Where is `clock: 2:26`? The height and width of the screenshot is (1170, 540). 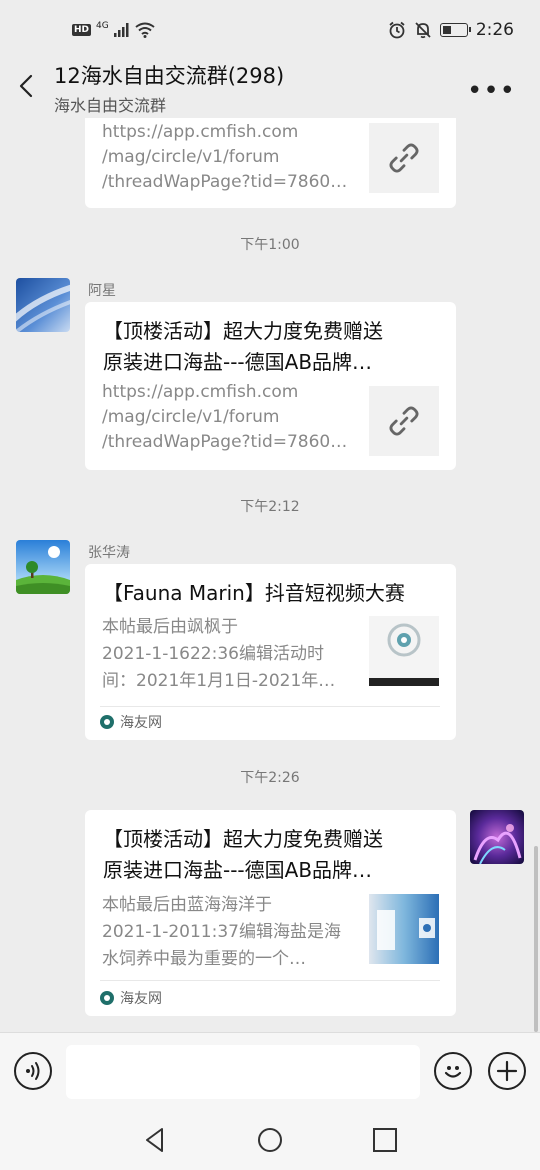 clock: 2:26 is located at coordinates (494, 30).